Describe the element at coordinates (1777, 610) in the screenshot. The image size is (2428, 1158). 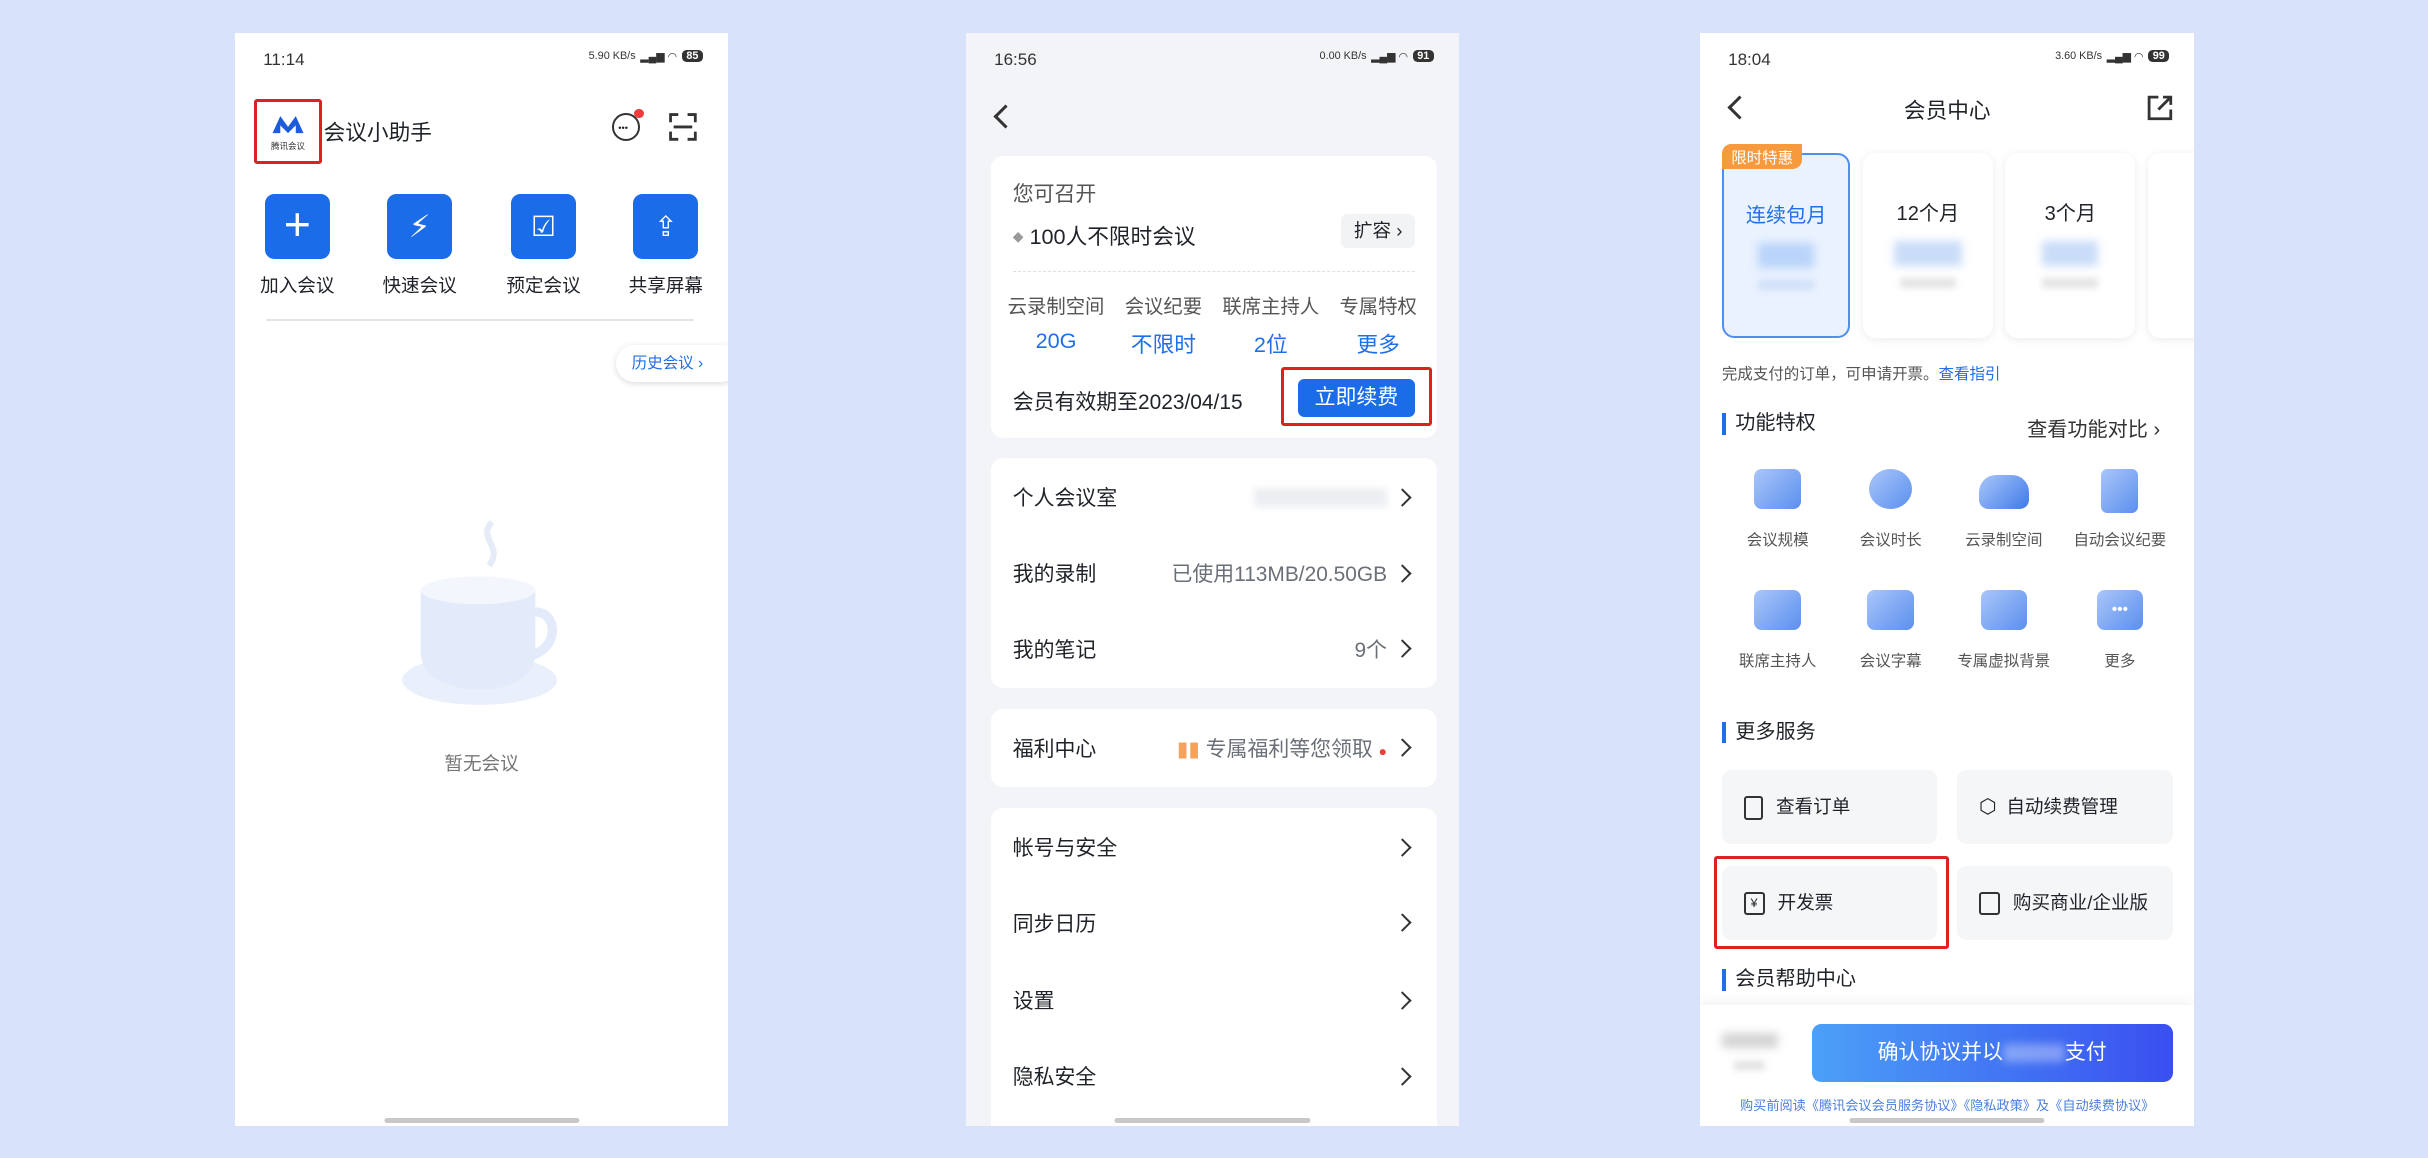
I see `cohost-icon` at that location.